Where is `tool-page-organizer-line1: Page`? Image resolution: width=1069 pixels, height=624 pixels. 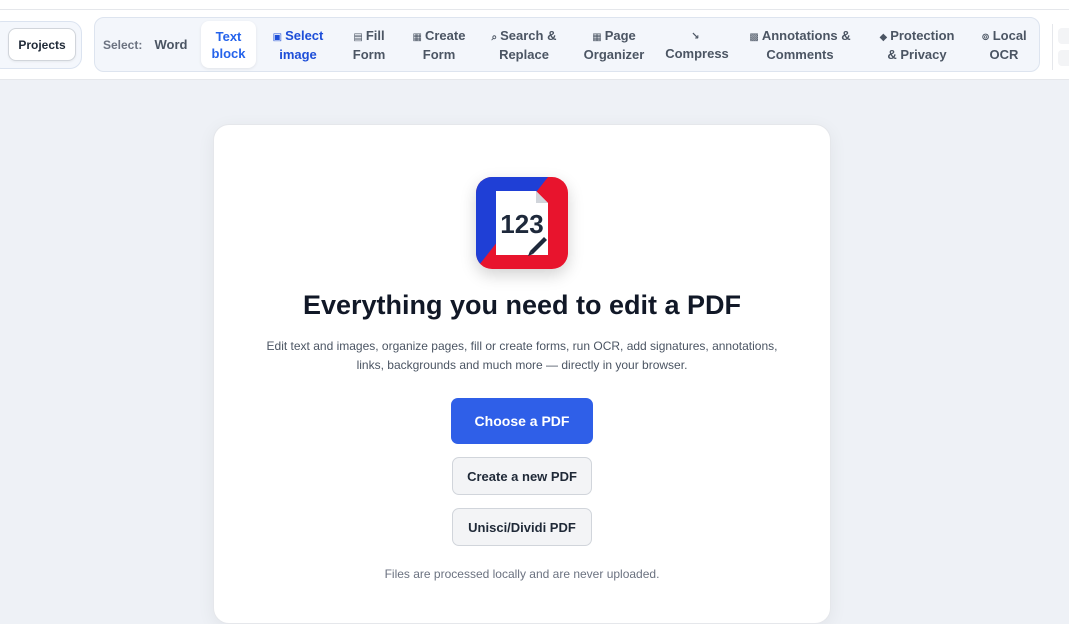 tool-page-organizer-line1: Page is located at coordinates (620, 35).